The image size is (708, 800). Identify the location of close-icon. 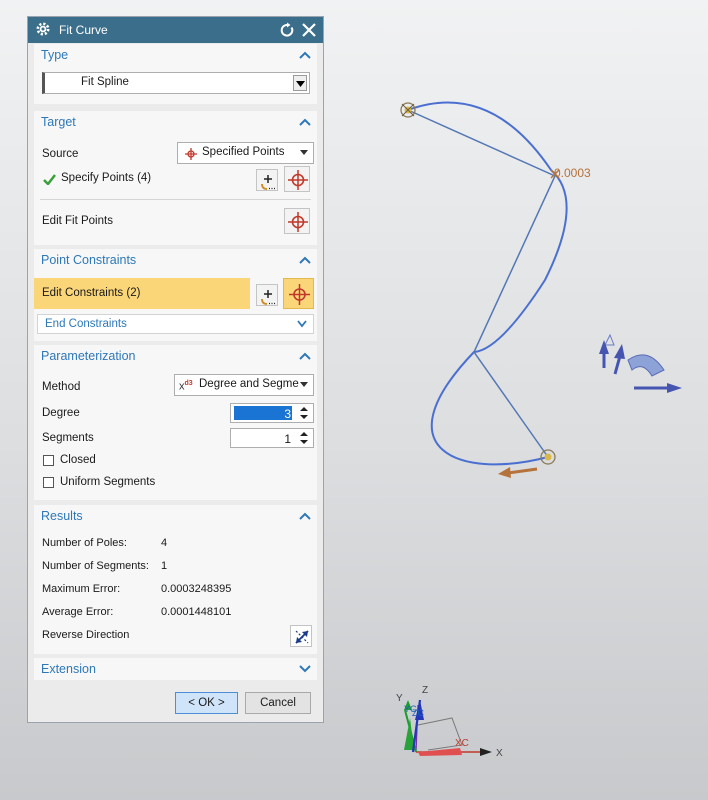
(309, 30).